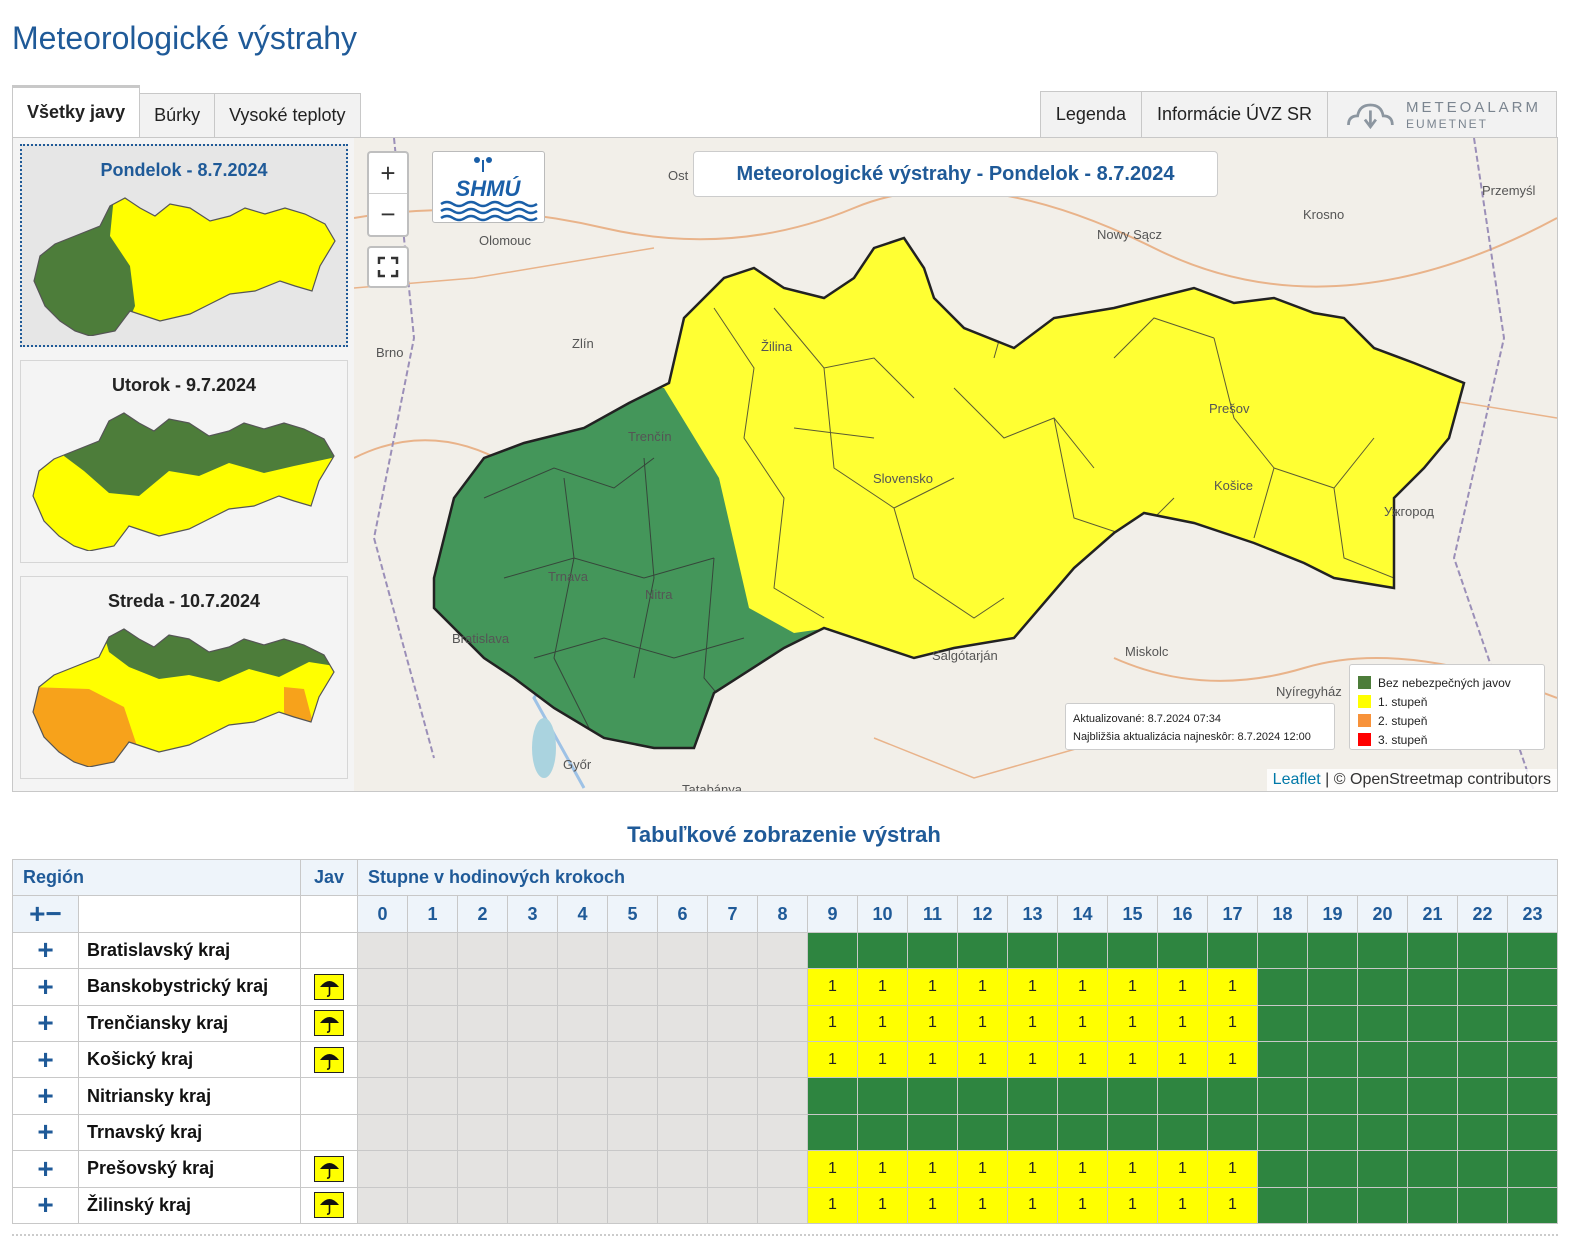 The image size is (1594, 1260). Describe the element at coordinates (1297, 779) in the screenshot. I see `leaflet-link: Leaflet` at that location.